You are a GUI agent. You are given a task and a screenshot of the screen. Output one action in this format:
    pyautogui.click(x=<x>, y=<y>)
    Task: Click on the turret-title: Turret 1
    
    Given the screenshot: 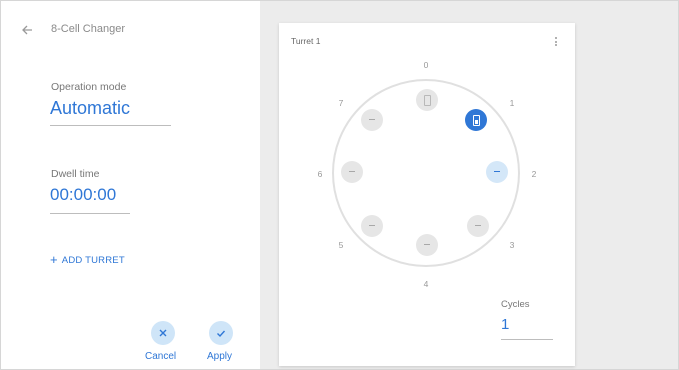 What is the action you would take?
    pyautogui.click(x=306, y=41)
    